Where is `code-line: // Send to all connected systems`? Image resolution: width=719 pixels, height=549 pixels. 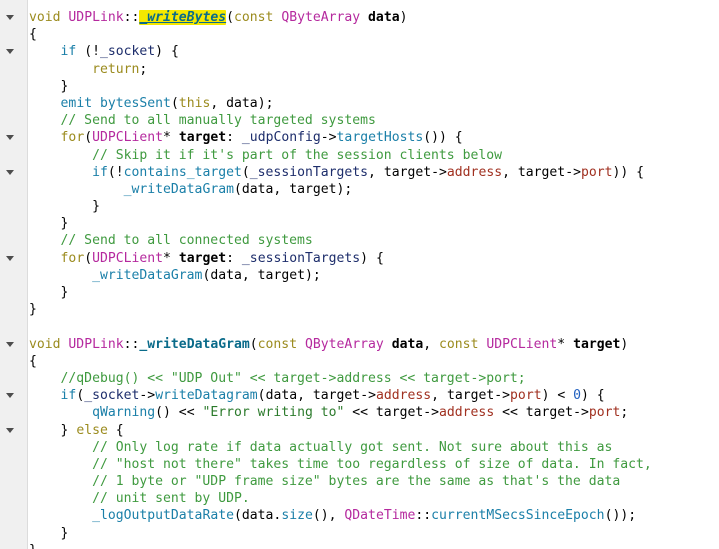 code-line: // Send to all connected systems is located at coordinates (374, 240).